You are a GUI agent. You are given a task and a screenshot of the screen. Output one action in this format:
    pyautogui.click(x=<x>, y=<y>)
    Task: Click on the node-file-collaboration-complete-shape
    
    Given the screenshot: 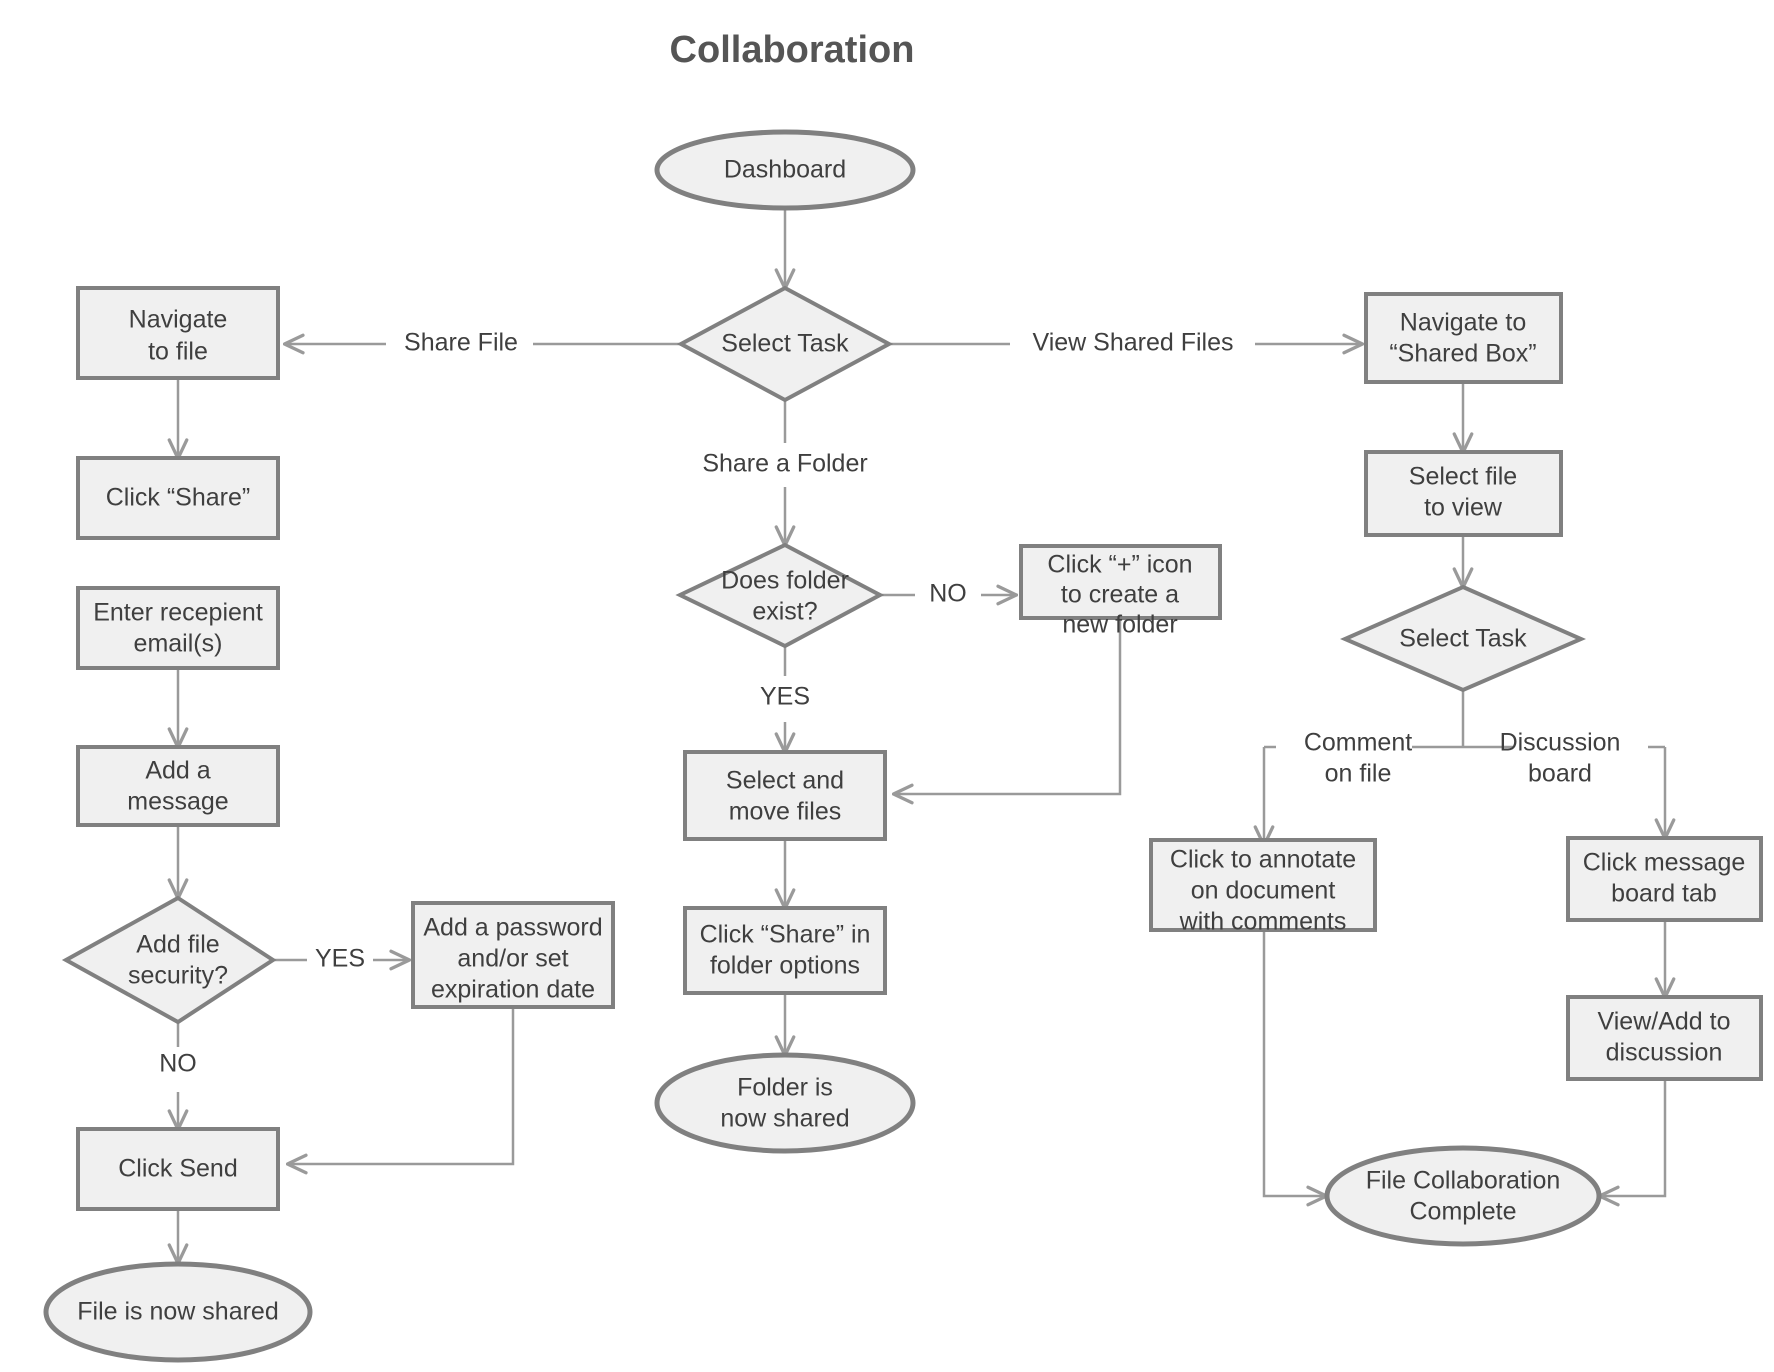 What is the action you would take?
    pyautogui.click(x=1463, y=1196)
    